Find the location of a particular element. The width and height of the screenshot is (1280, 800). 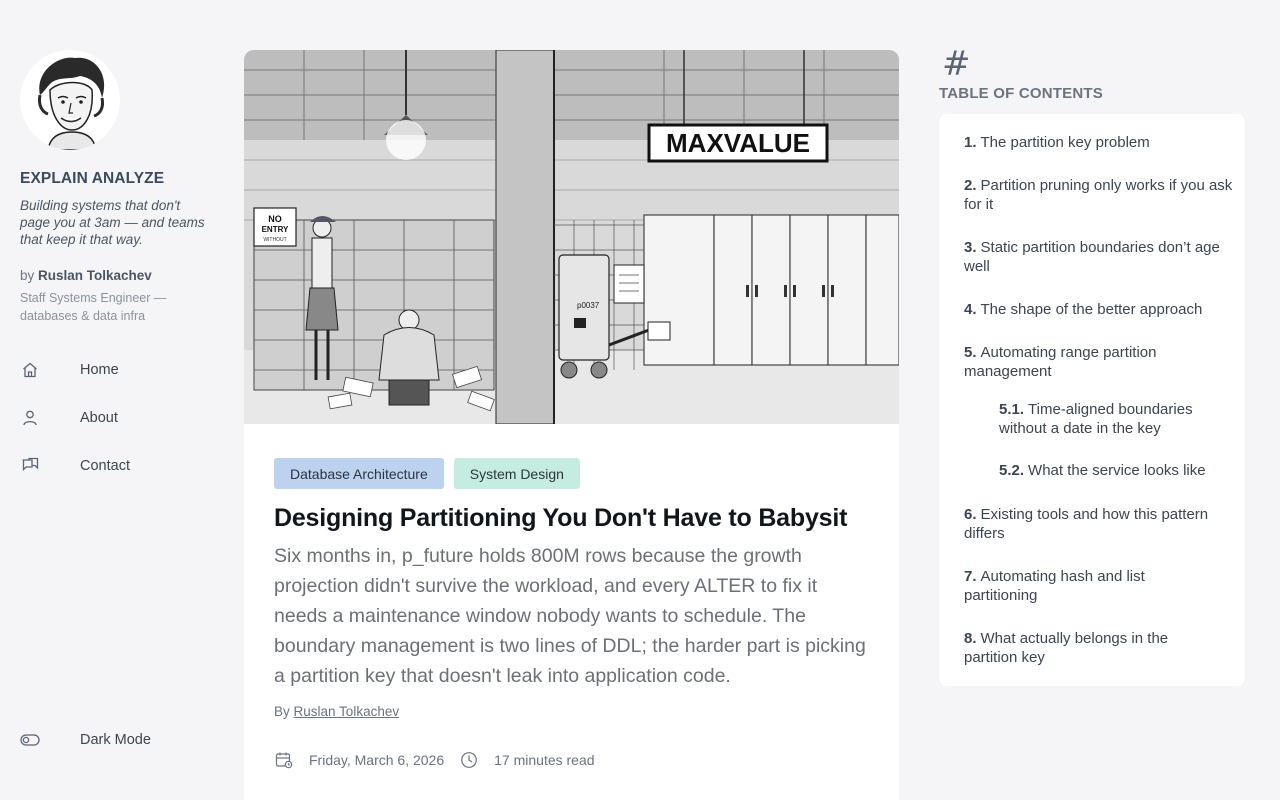

site-title: EXPLAIN ANALYZE is located at coordinates (92, 179).